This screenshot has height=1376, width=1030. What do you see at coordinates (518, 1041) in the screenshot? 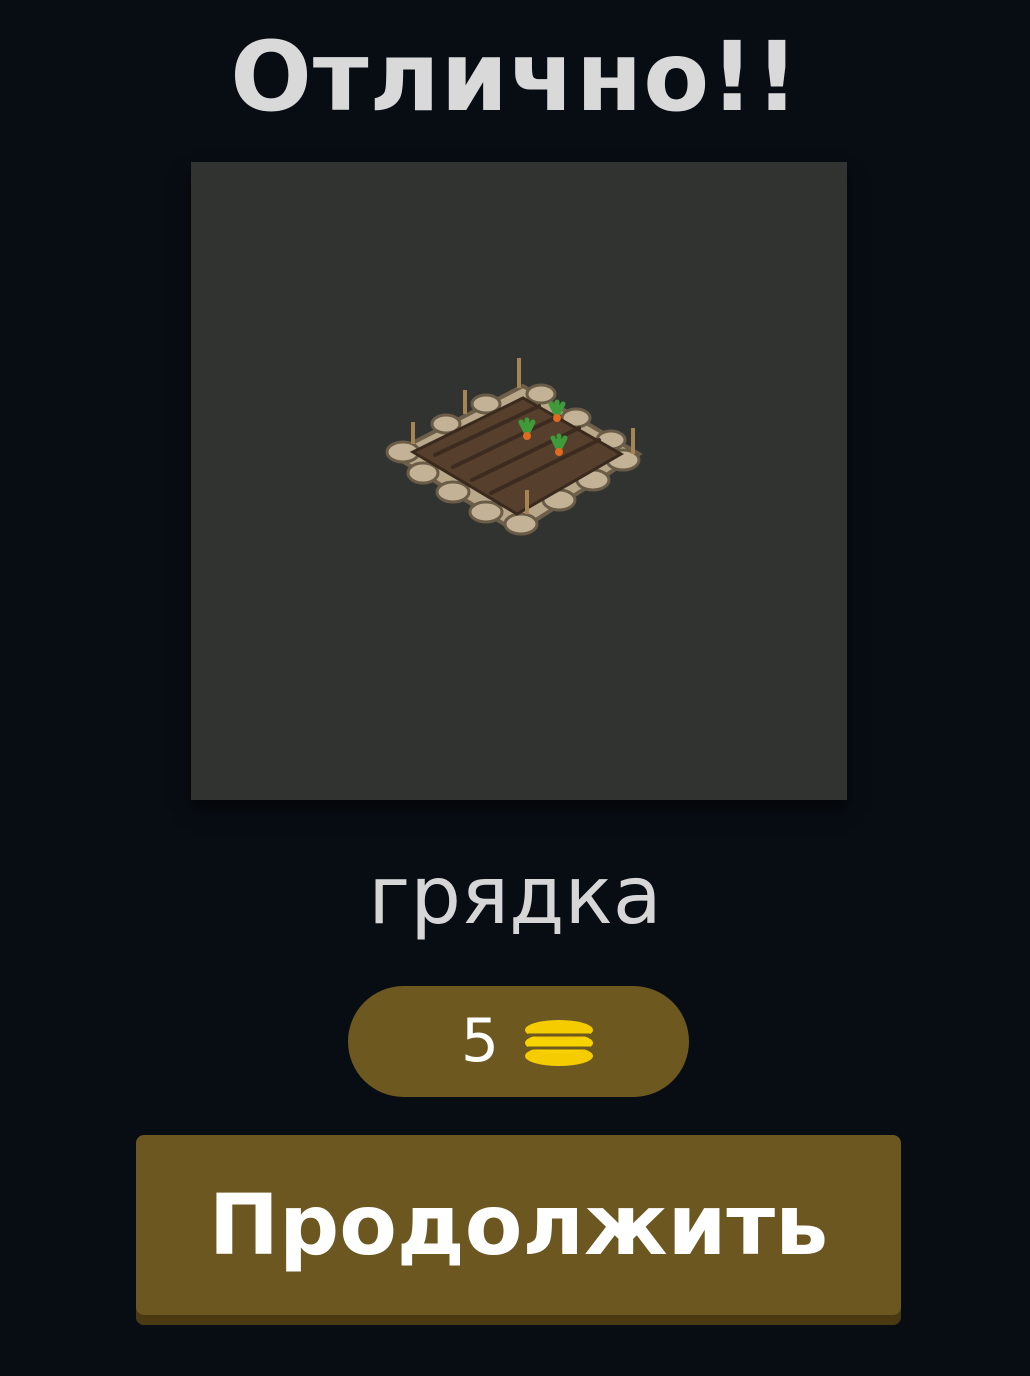
I see `reward-badge` at bounding box center [518, 1041].